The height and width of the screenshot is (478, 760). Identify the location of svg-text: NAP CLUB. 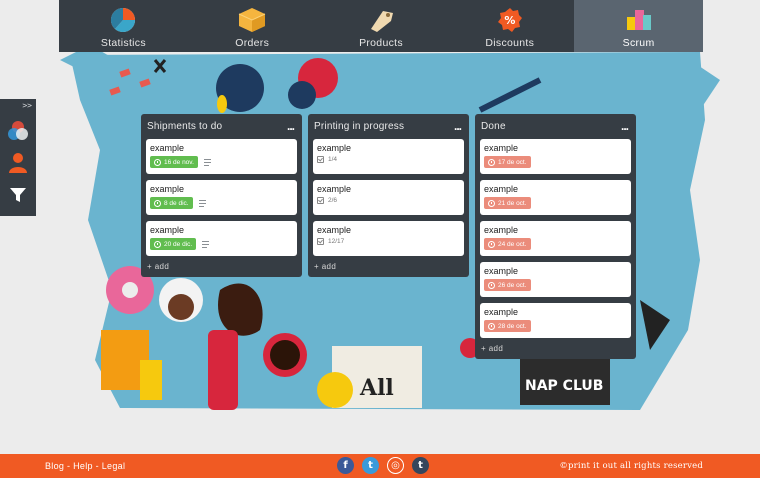
(564, 386).